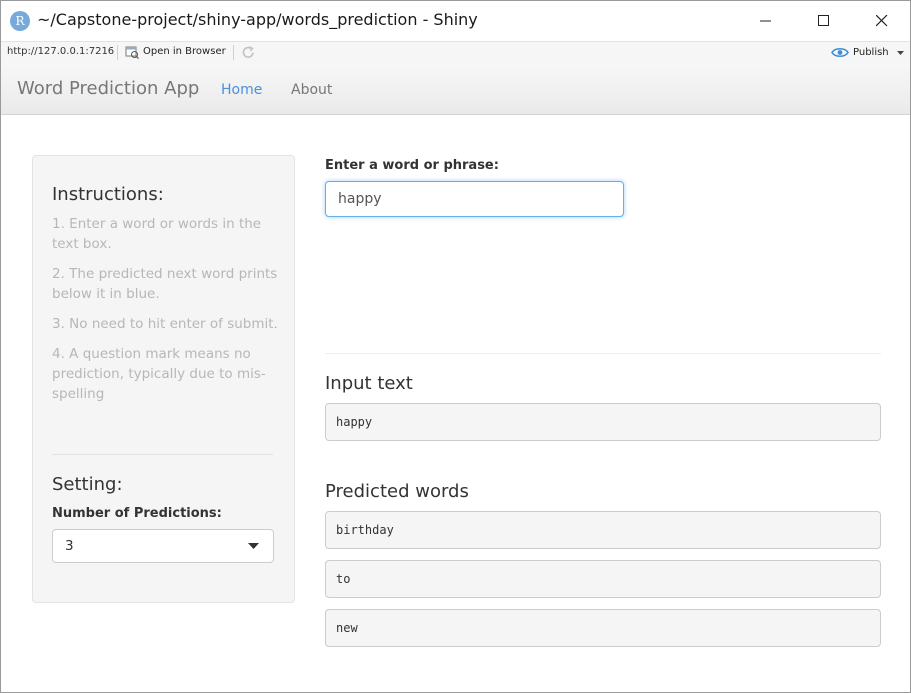  Describe the element at coordinates (184, 51) in the screenshot. I see `open-in-browser-label: Open in Browser` at that location.